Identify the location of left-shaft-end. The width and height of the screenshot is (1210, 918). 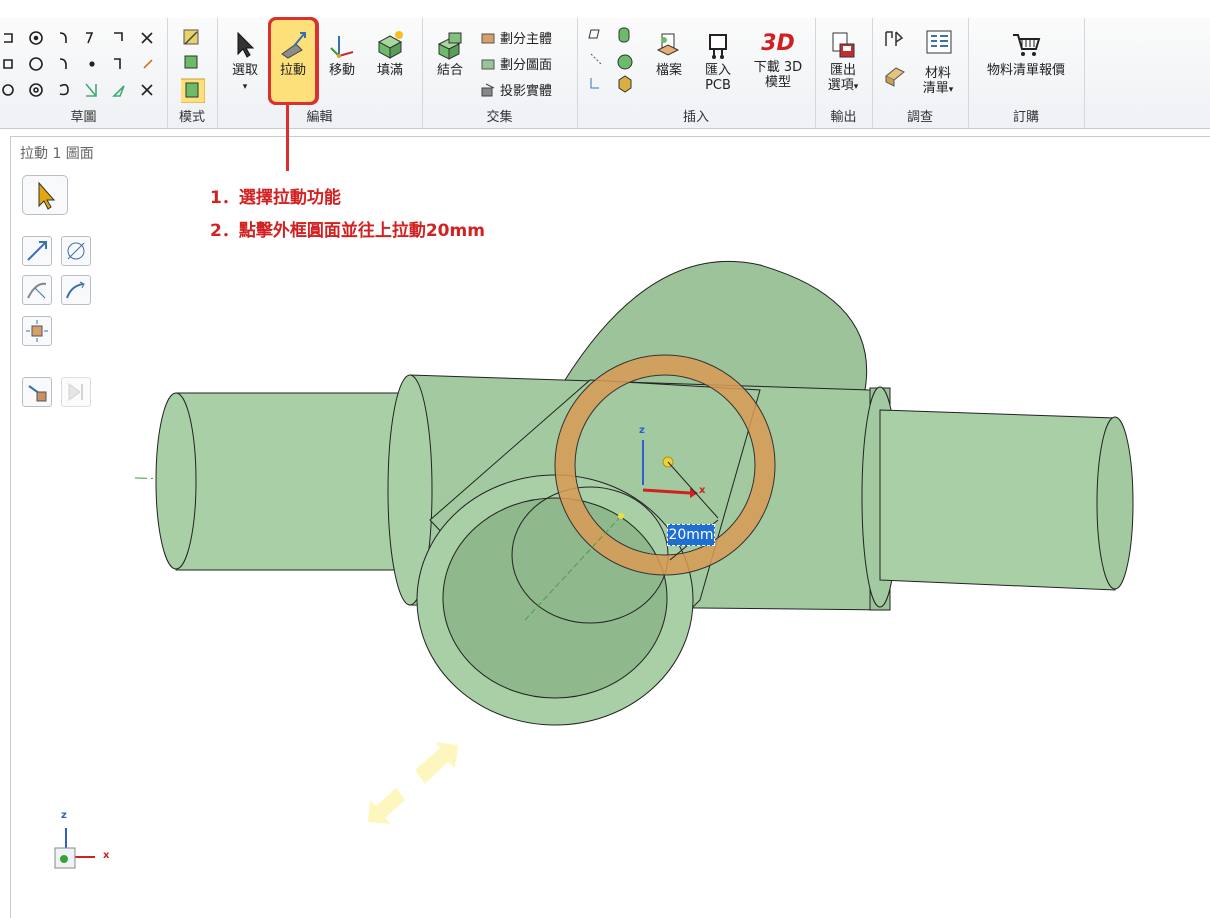
(176, 481).